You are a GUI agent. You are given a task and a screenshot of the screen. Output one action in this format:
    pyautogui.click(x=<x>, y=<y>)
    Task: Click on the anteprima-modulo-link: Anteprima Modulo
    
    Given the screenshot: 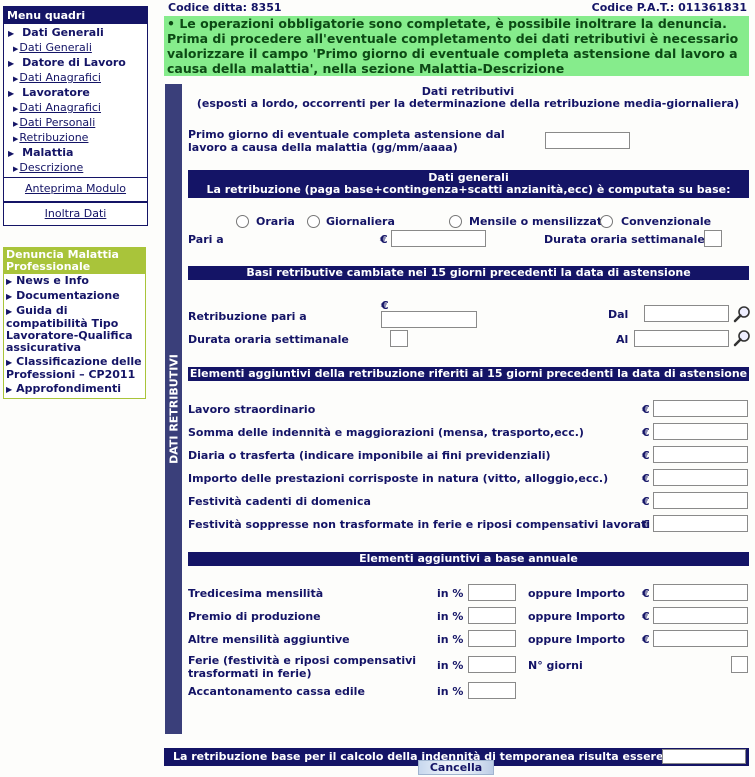 What is the action you would take?
    pyautogui.click(x=75, y=188)
    